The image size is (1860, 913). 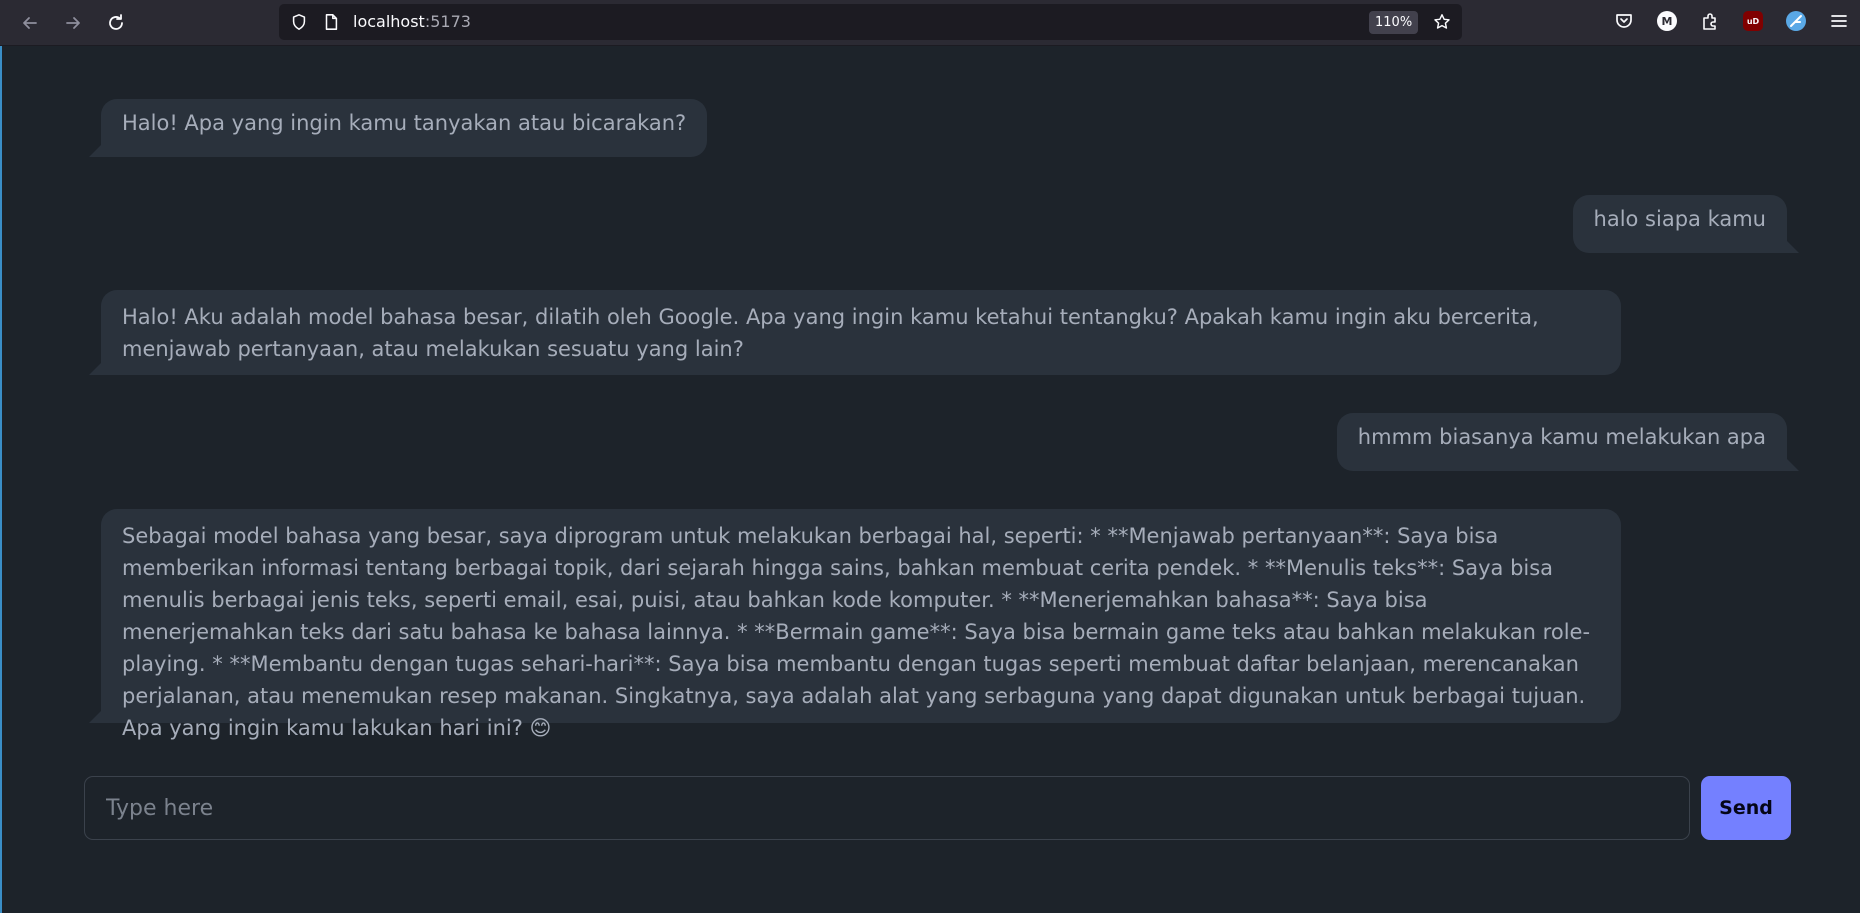 I want to click on send-button: Send, so click(x=1746, y=808).